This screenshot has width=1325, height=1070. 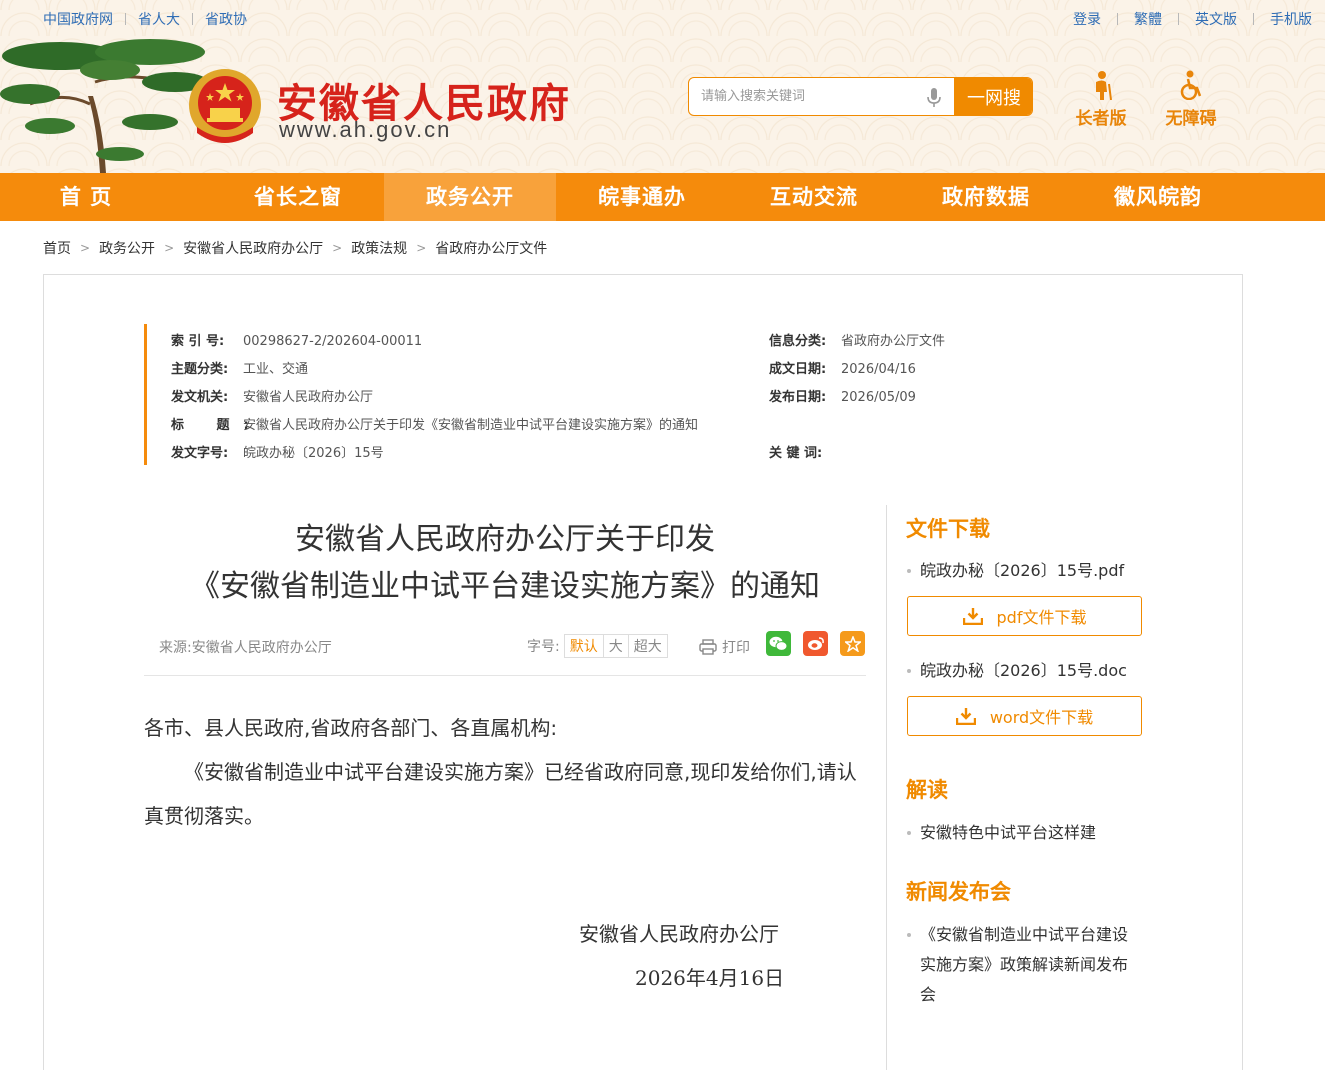 What do you see at coordinates (1026, 671) in the screenshot?
I see `doc-file-name: 皖政办秘〔2026〕15号.doc` at bounding box center [1026, 671].